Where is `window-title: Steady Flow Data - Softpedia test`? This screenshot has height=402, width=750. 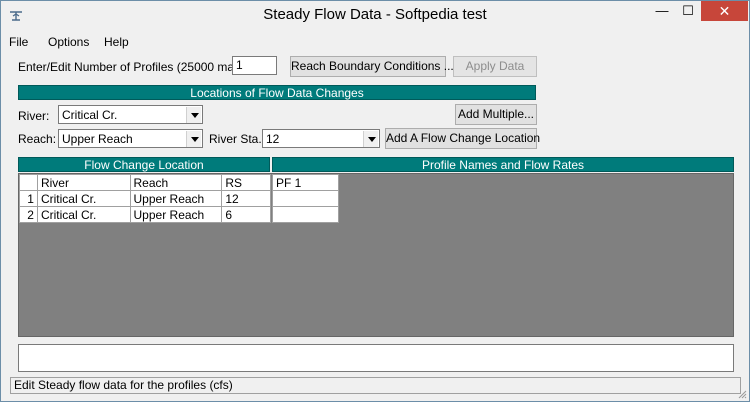 window-title: Steady Flow Data - Softpedia test is located at coordinates (375, 14).